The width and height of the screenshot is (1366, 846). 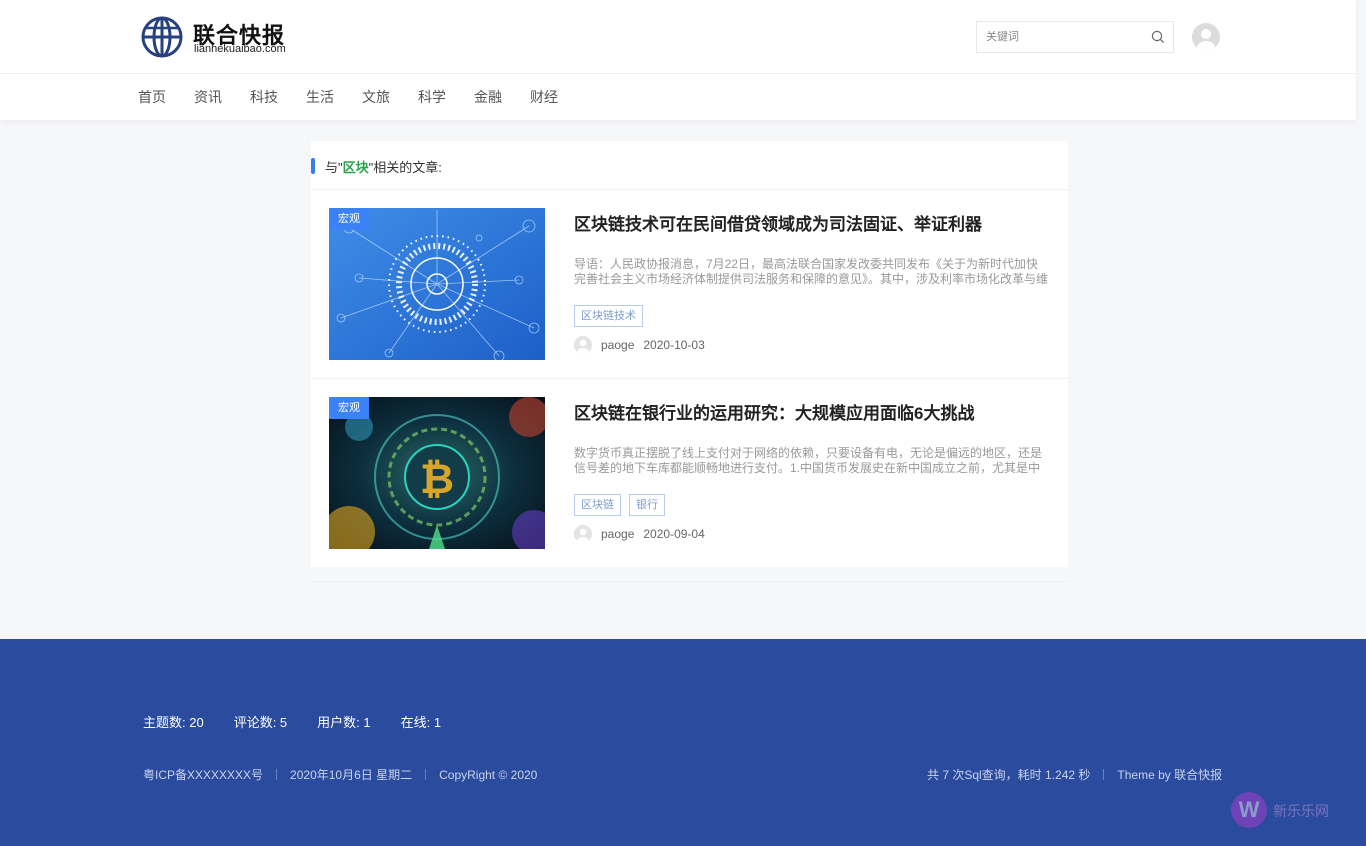 I want to click on stat-online: 在线: 1, so click(x=421, y=722).